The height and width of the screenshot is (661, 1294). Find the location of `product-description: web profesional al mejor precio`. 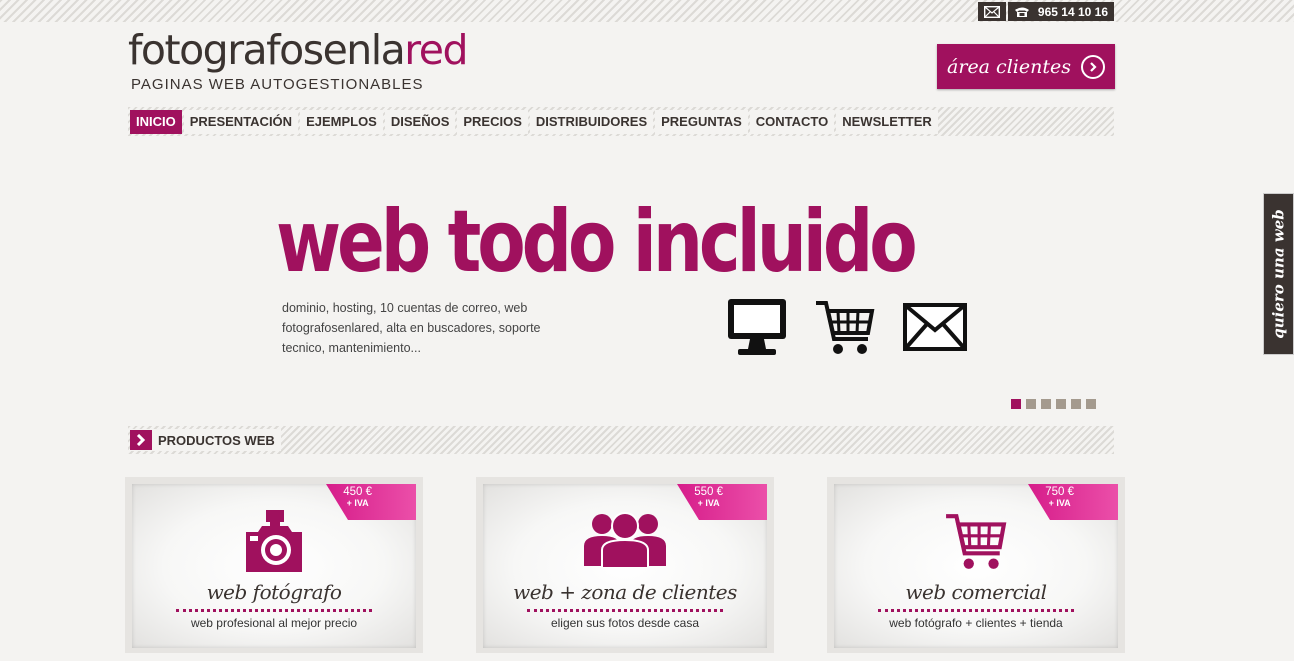

product-description: web profesional al mejor precio is located at coordinates (274, 623).